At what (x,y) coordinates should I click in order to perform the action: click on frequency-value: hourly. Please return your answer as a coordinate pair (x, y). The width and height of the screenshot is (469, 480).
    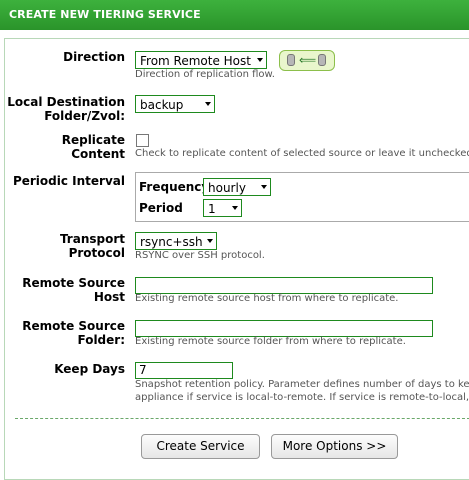
    Looking at the image, I should click on (227, 188).